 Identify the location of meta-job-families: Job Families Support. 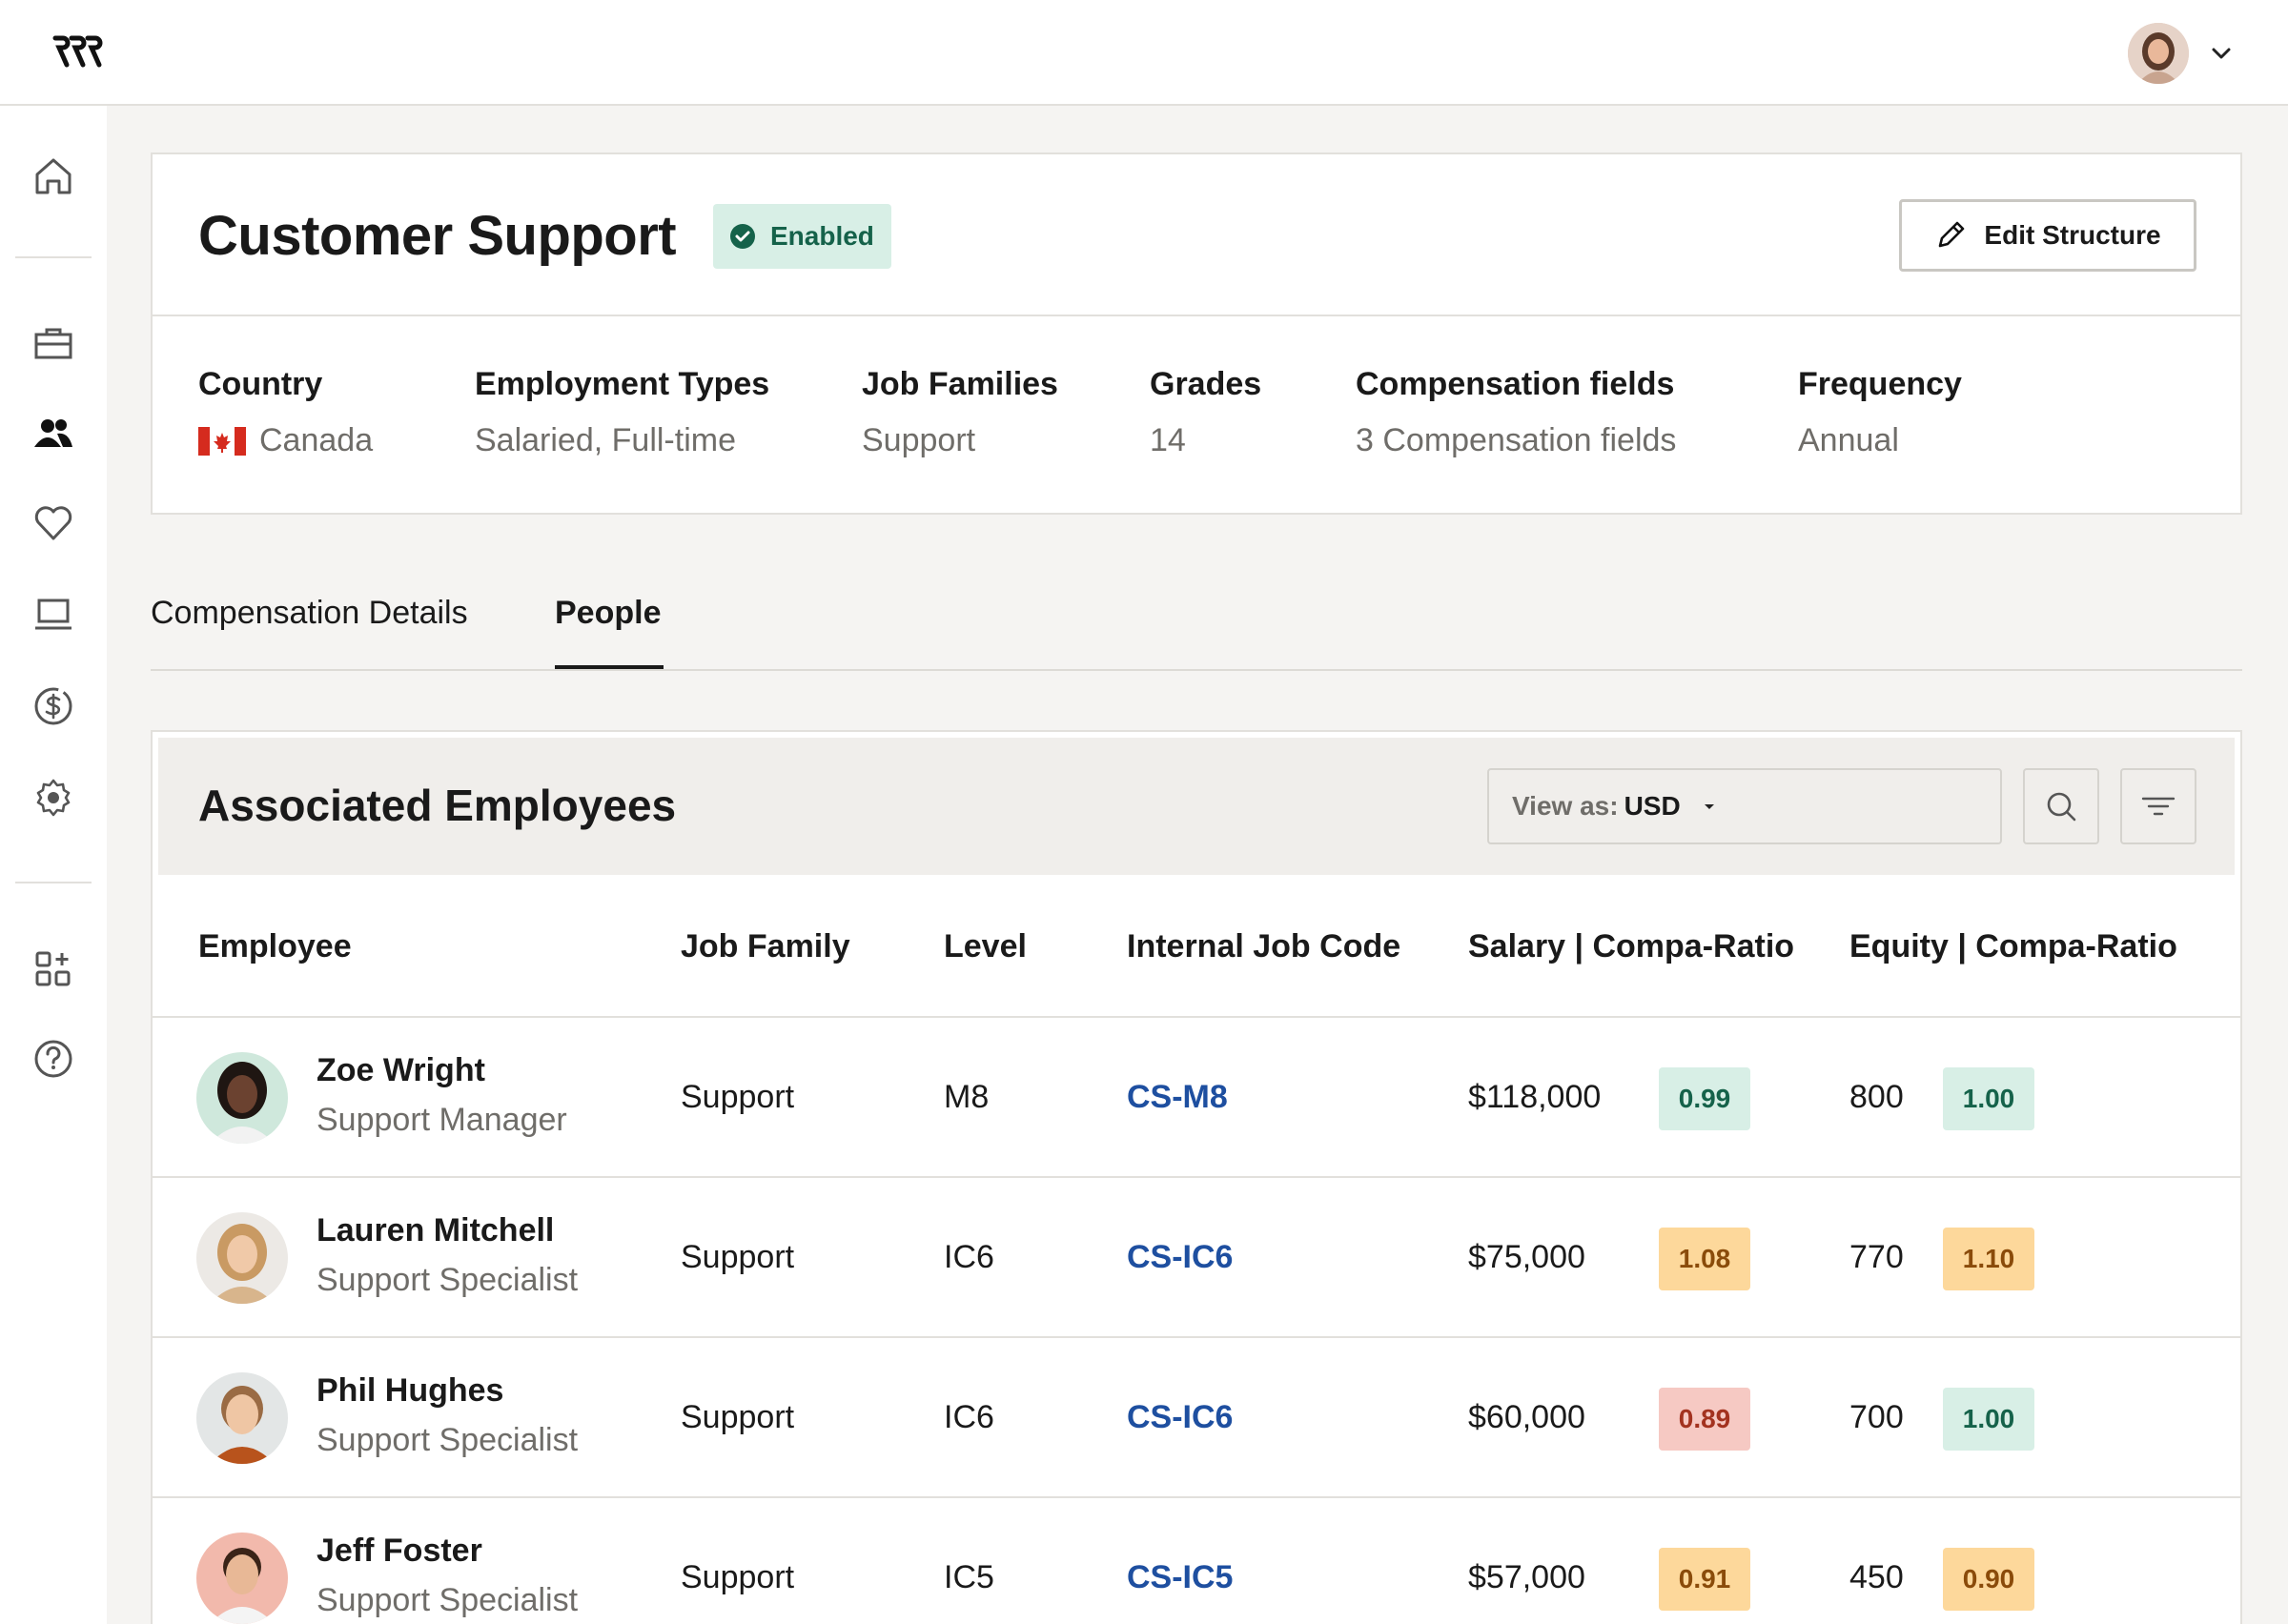
(960, 412).